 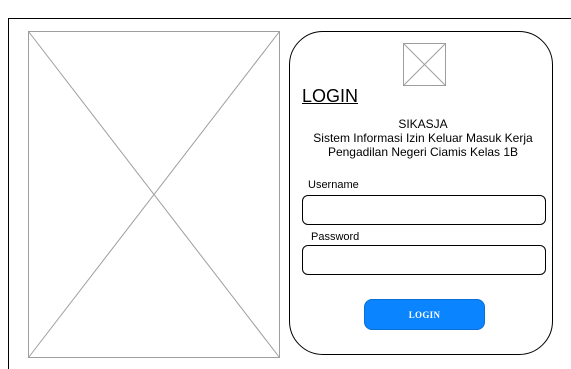 I want to click on app-name: SIKASJA, so click(x=423, y=124).